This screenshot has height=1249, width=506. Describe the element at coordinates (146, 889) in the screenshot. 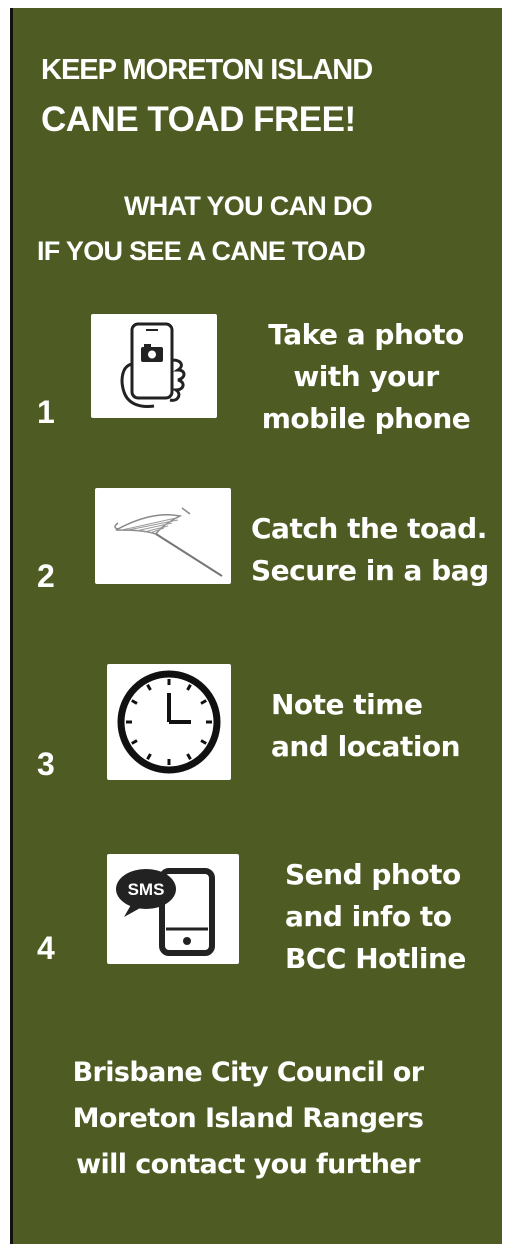

I see `sms-label: SMS` at that location.